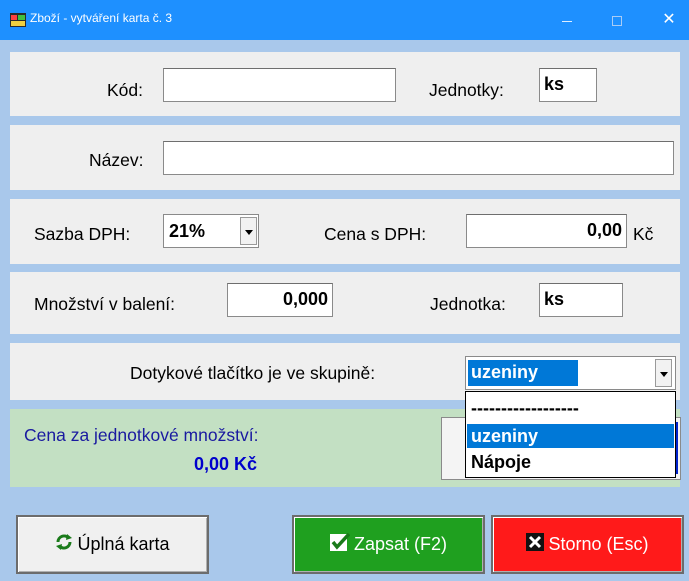 The width and height of the screenshot is (689, 581). I want to click on full-card-button: Úplná karta, so click(112, 544).